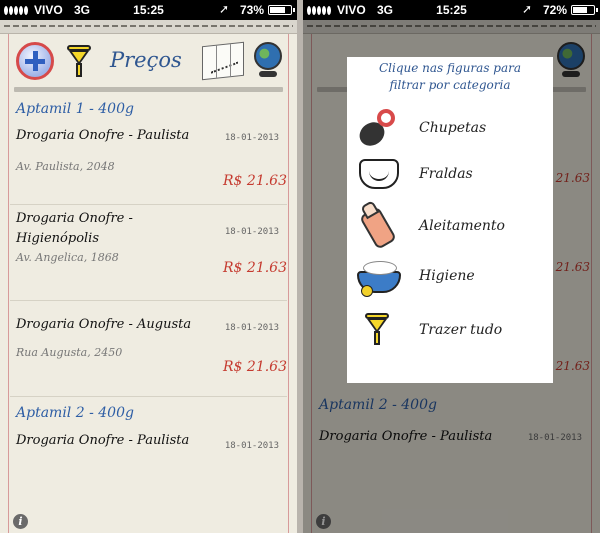 The image size is (600, 533). I want to click on globe-icon, so click(268, 60).